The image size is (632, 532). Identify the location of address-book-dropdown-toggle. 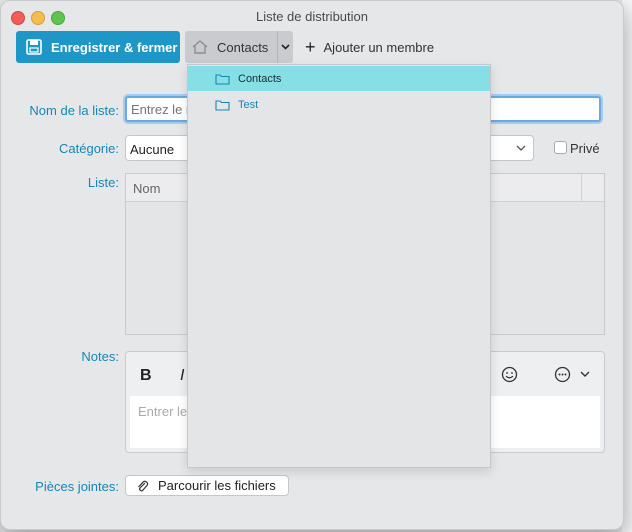
(285, 47).